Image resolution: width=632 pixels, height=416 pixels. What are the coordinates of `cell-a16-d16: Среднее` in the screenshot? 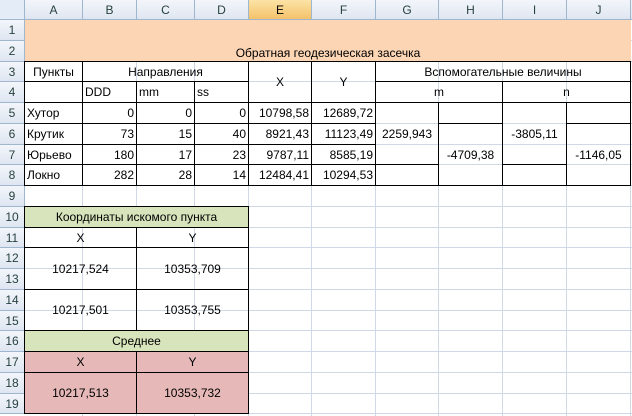 It's located at (136, 341).